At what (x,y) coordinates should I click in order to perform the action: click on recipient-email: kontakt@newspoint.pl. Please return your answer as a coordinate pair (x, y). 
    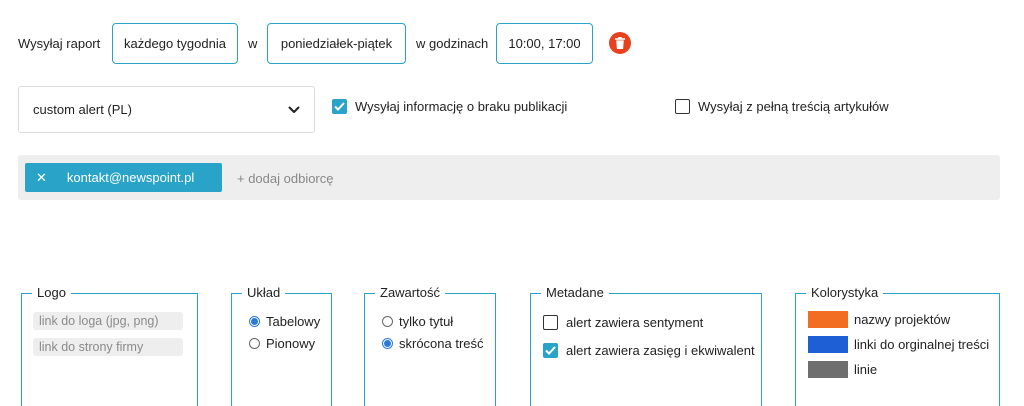
    Looking at the image, I should click on (130, 177).